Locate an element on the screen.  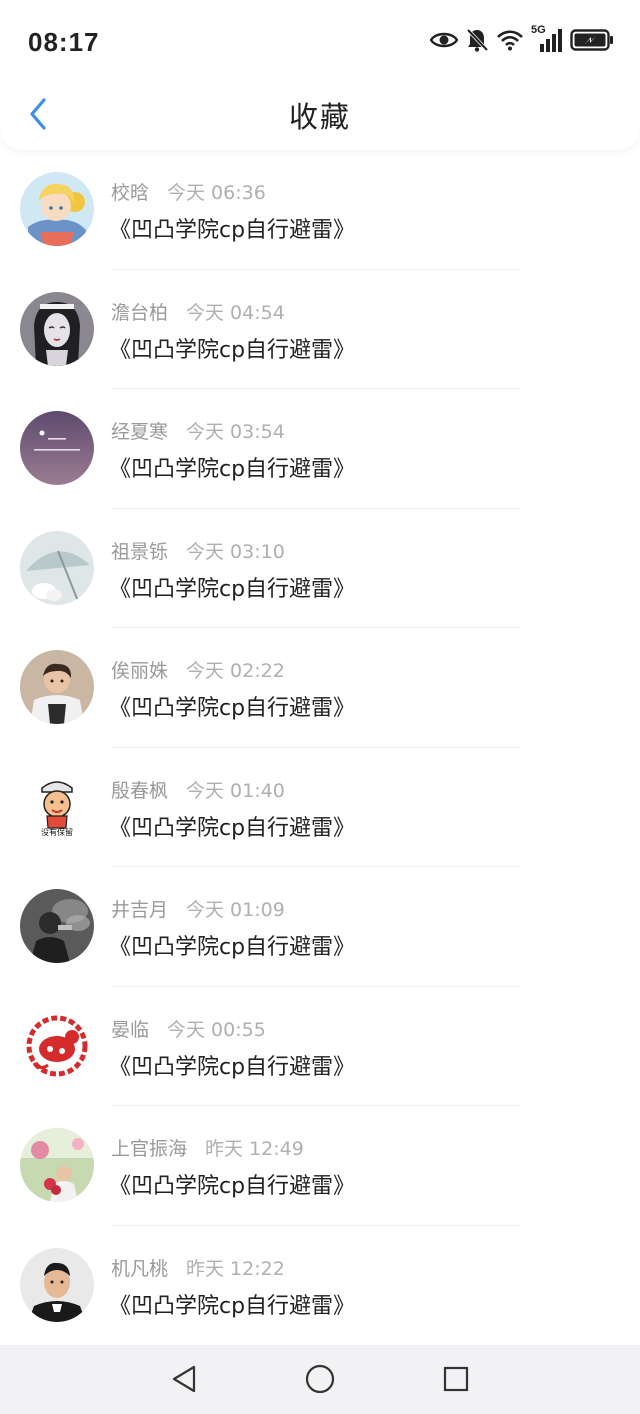
list-item: 祖景铄 今天 03:10 《凹凸学院cp自行避雷》 is located at coordinates (320, 568).